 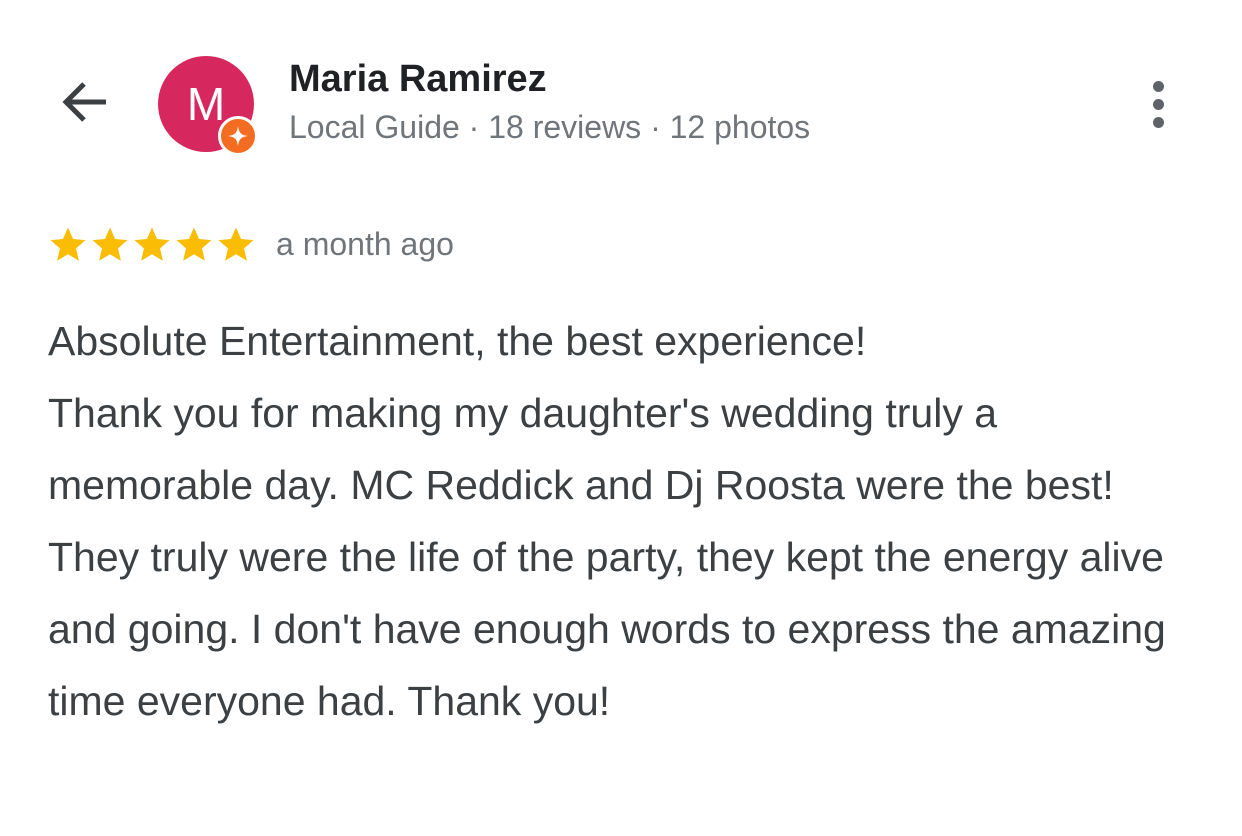 I want to click on user-meta: Local Guide · 18 reviews · 12 photos, so click(x=550, y=127).